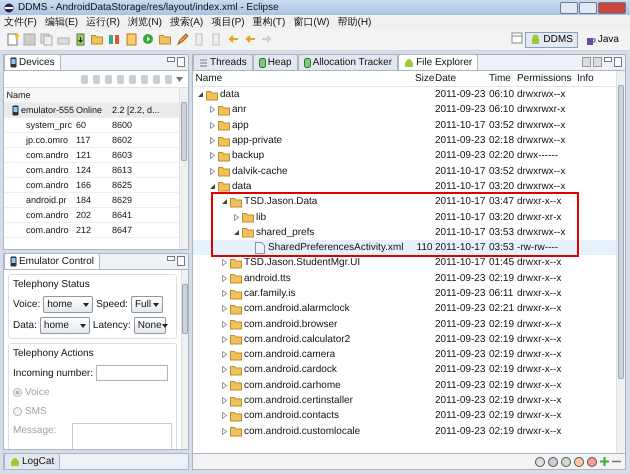 This screenshot has height=474, width=630. Describe the element at coordinates (97, 39) in the screenshot. I see `folder-icon` at that location.